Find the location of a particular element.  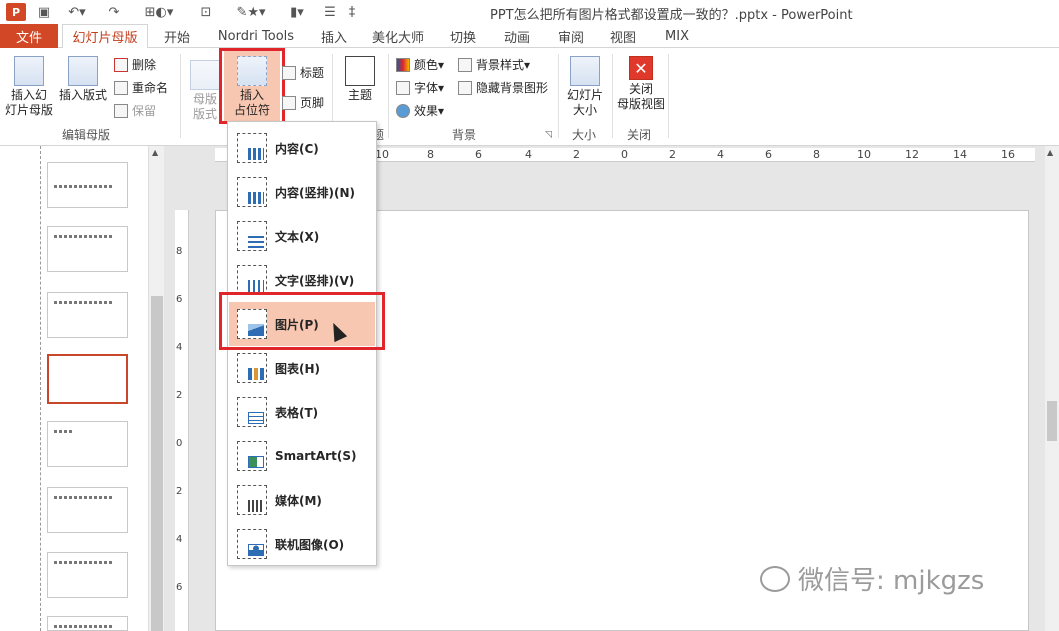

tab-insert: 插入 is located at coordinates (334, 36).